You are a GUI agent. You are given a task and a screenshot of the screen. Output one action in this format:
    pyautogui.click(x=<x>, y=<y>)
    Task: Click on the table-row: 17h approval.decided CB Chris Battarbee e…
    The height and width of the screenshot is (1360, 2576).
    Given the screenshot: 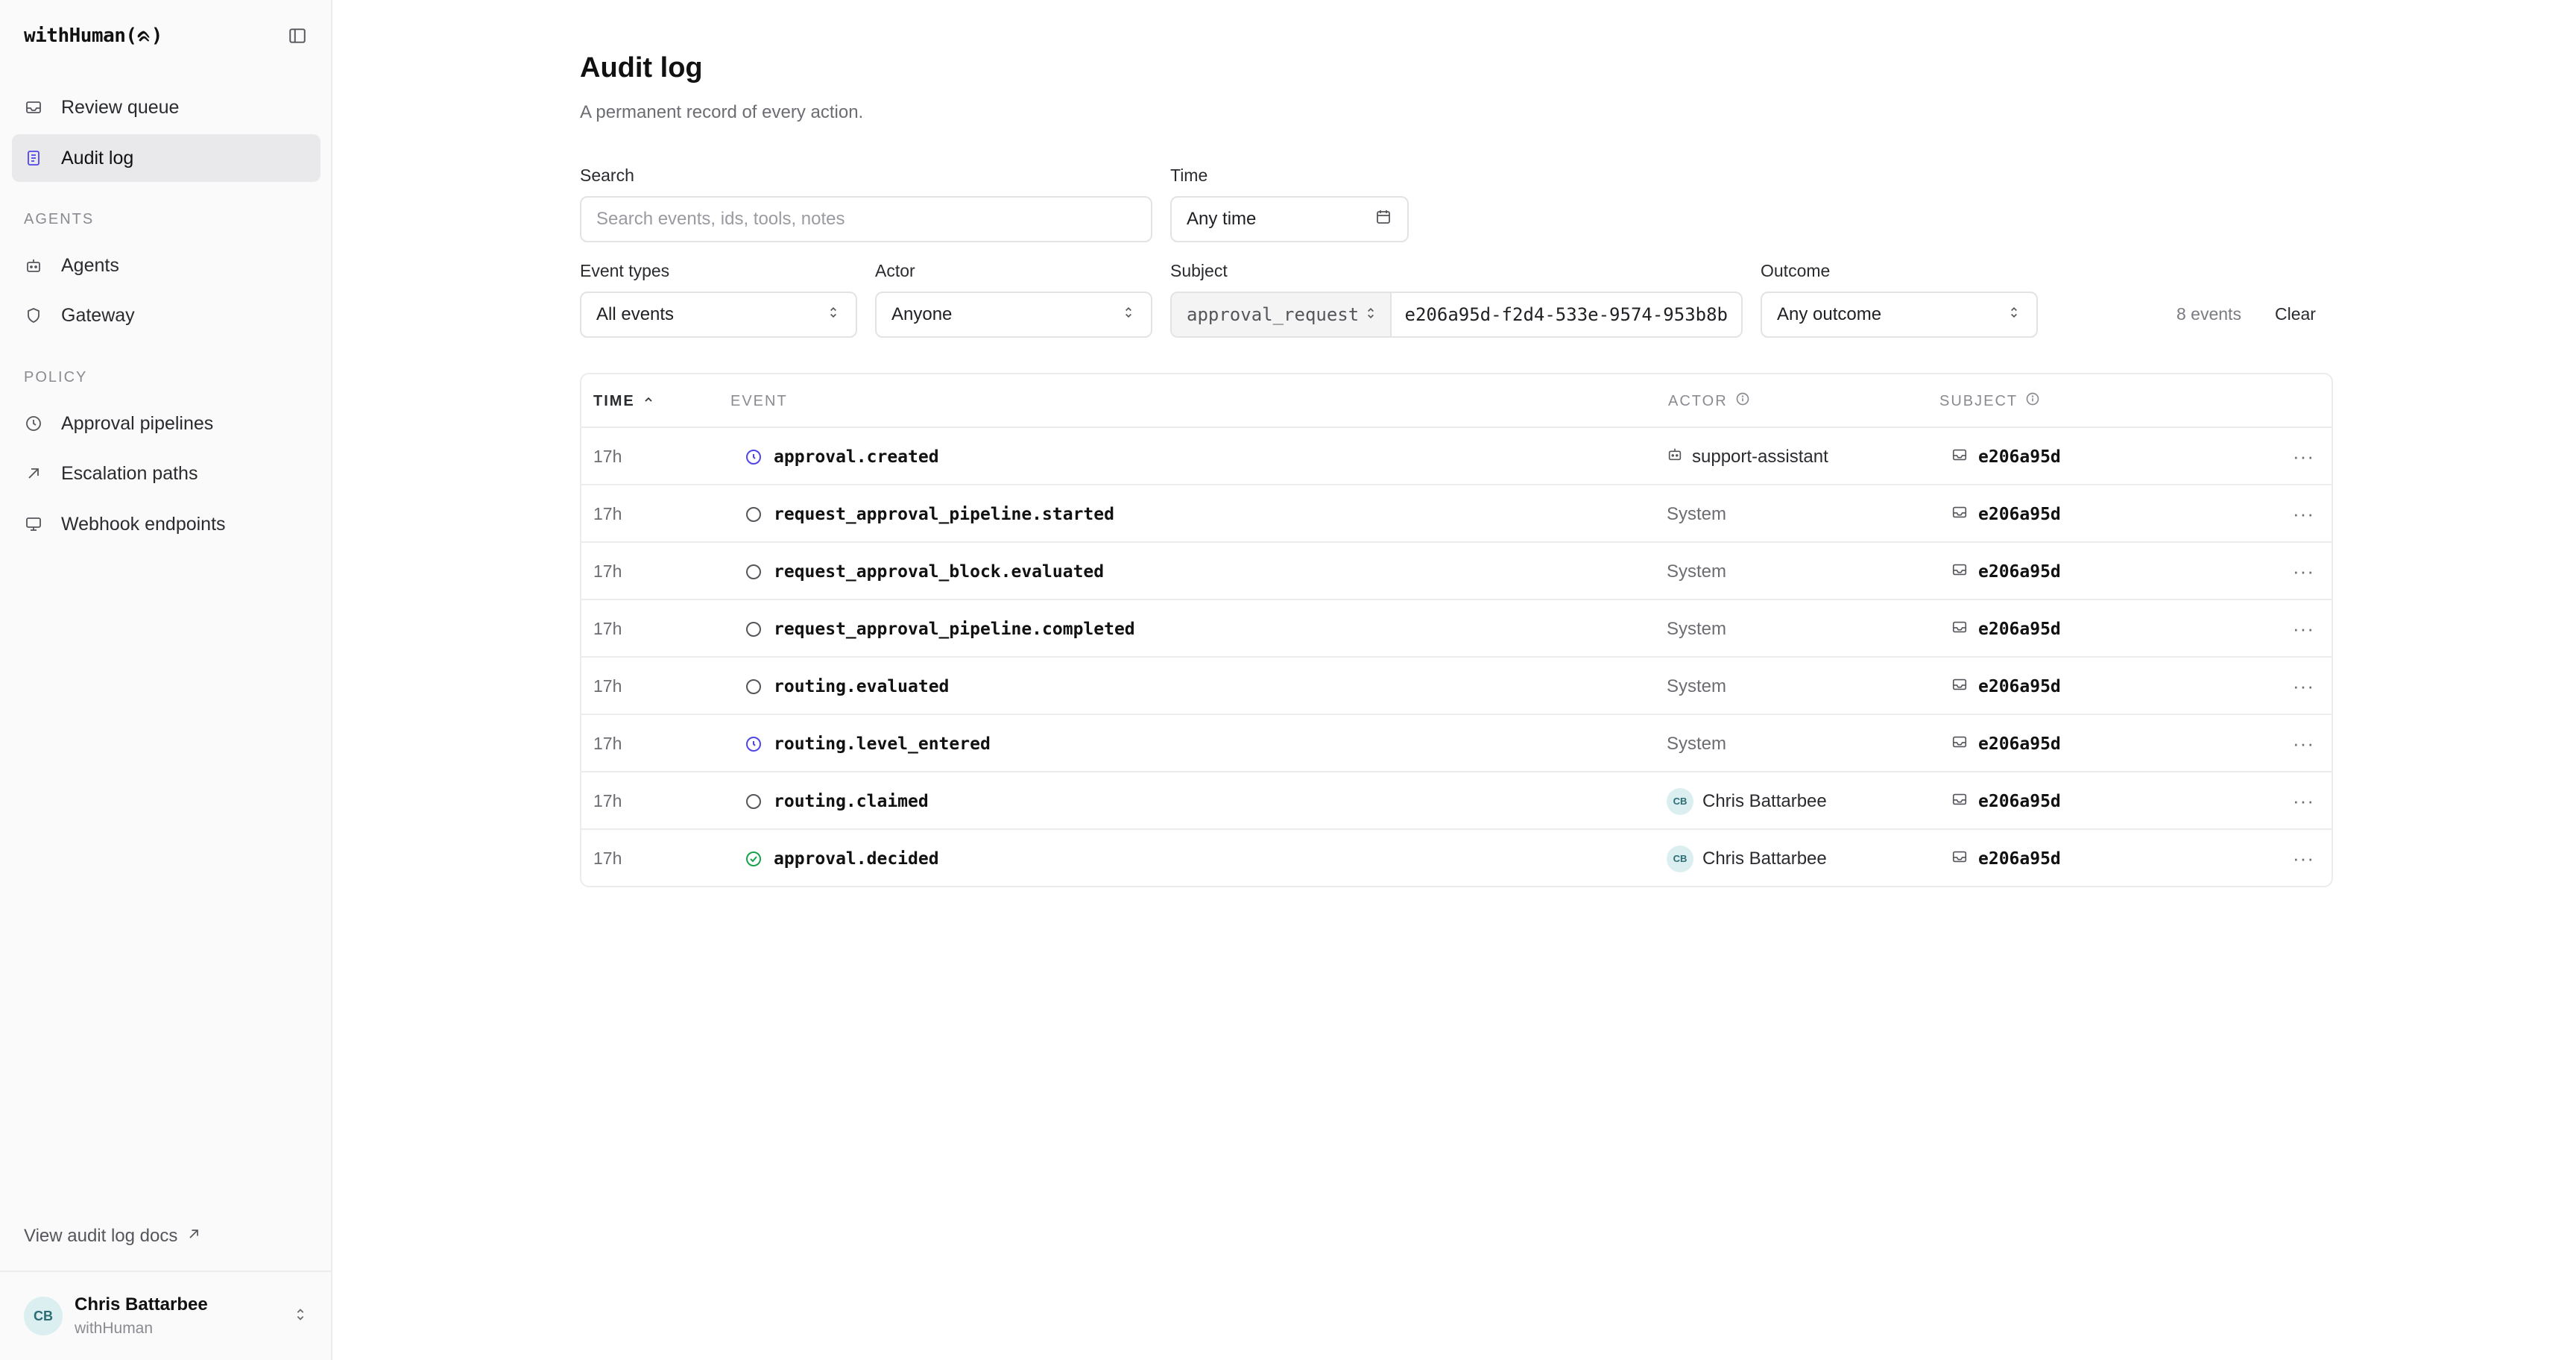 What is the action you would take?
    pyautogui.click(x=1456, y=858)
    